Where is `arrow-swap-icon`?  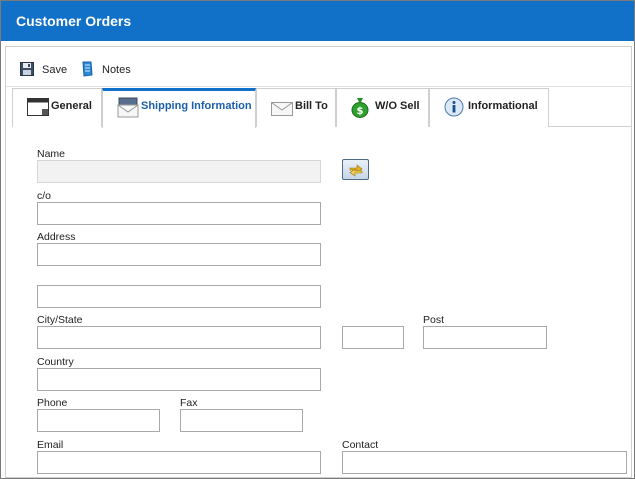
arrow-swap-icon is located at coordinates (356, 171).